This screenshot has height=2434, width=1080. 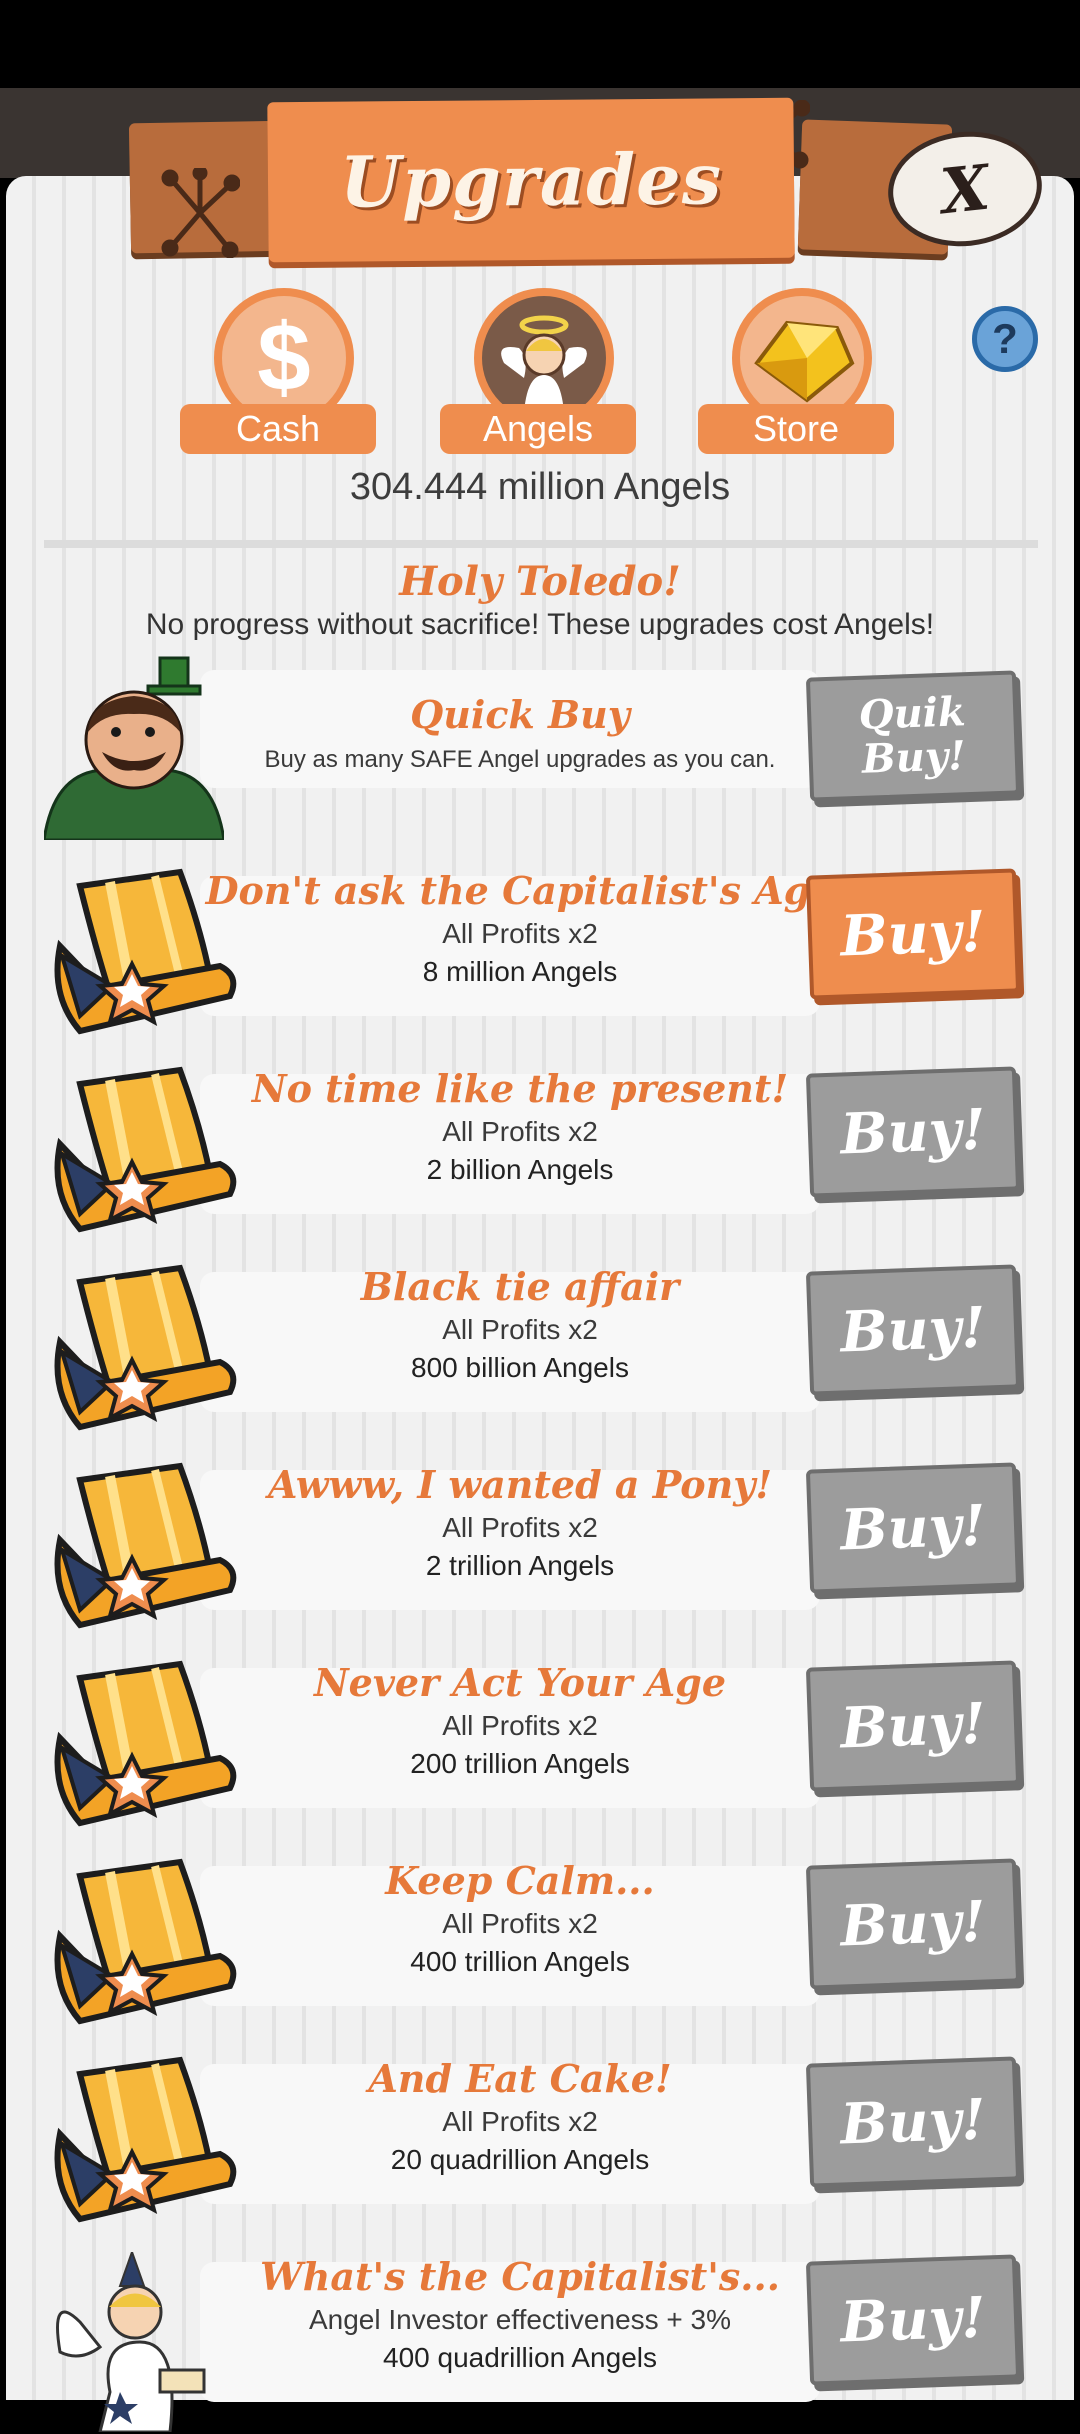 I want to click on tab-cash: $ Cash, so click(x=280, y=373).